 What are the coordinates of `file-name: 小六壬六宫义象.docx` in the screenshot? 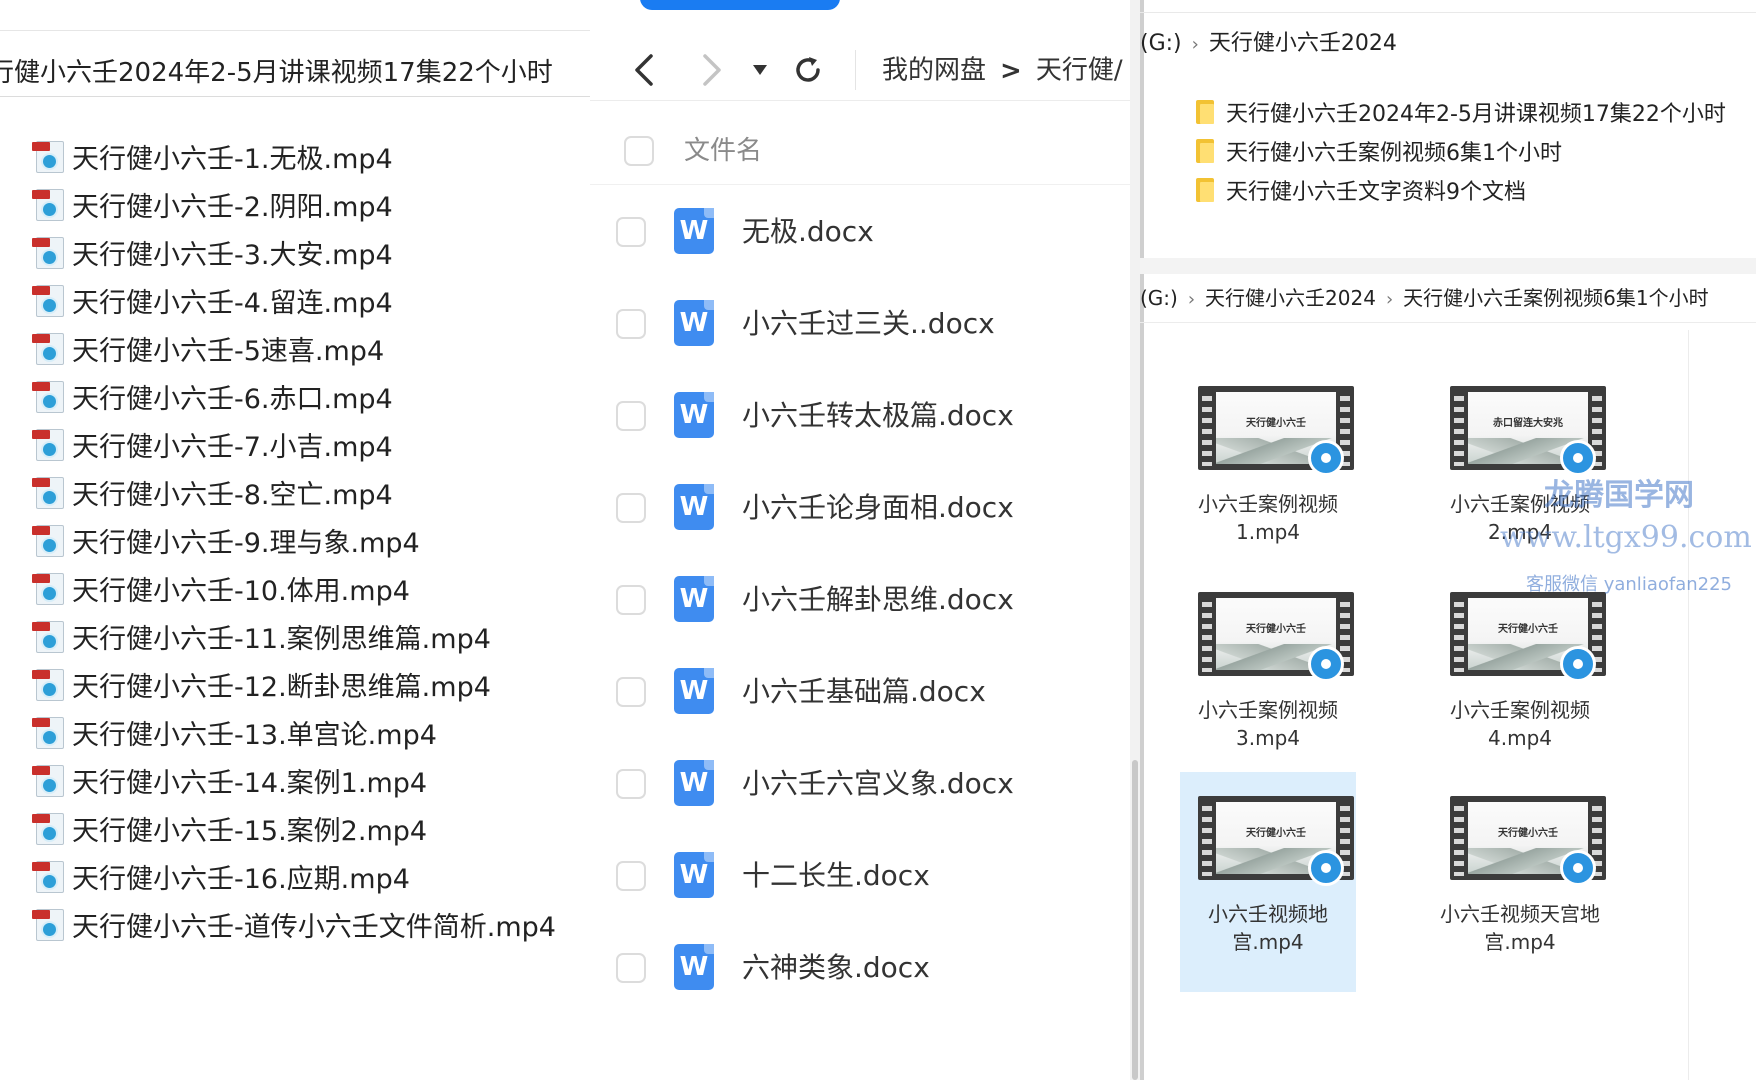 It's located at (878, 784).